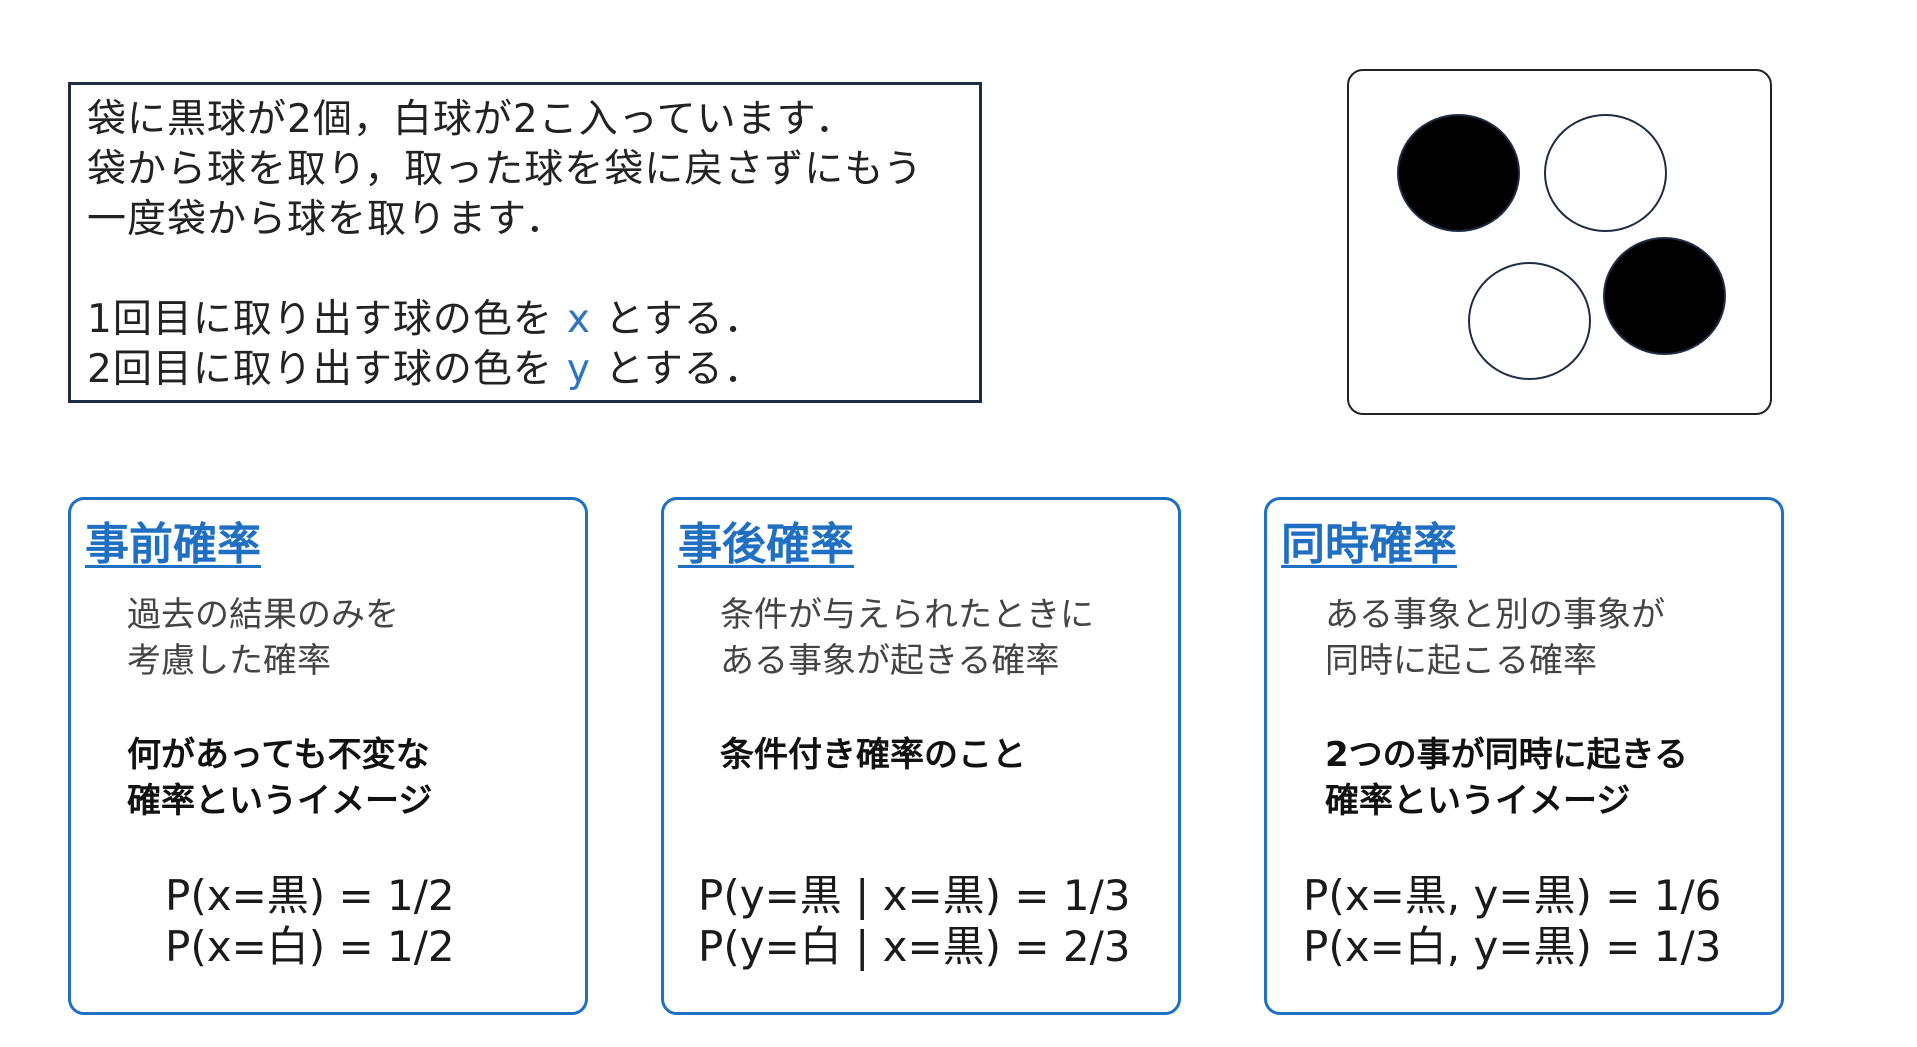 This screenshot has height=1047, width=1917. What do you see at coordinates (320, 369) in the screenshot?
I see `definition-text: 2回目に取り出す球の色を` at bounding box center [320, 369].